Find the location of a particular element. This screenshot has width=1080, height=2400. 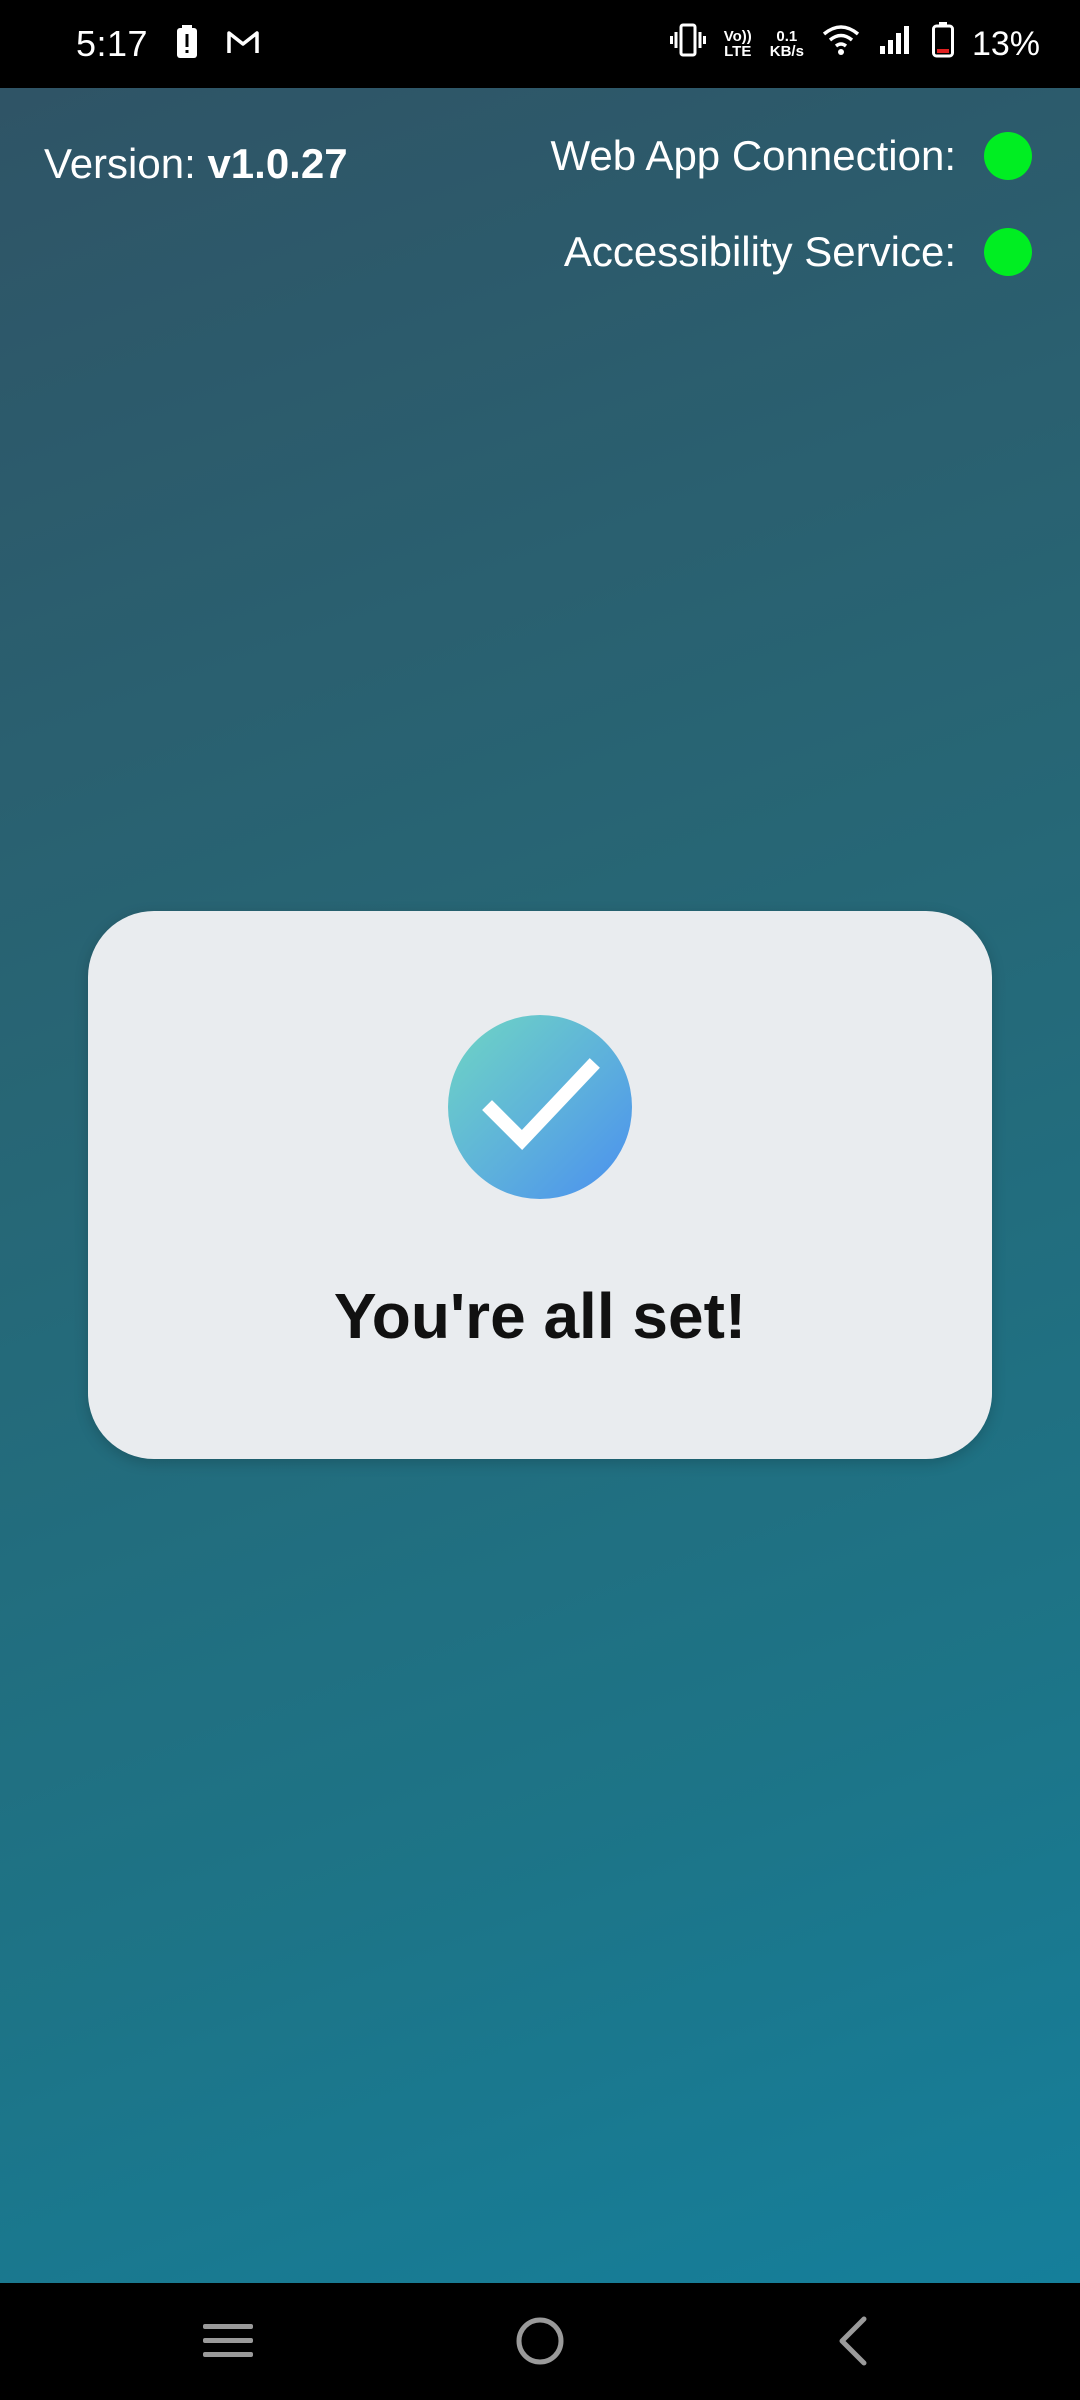

web-app-connection-status: Web App Connection: is located at coordinates (791, 156).